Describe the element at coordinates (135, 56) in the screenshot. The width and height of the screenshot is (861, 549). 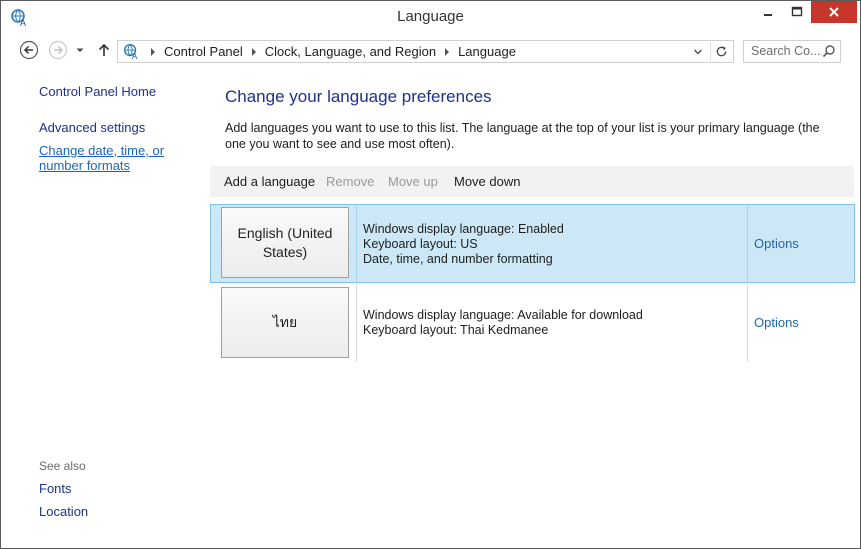
I see `svg-text: A` at that location.